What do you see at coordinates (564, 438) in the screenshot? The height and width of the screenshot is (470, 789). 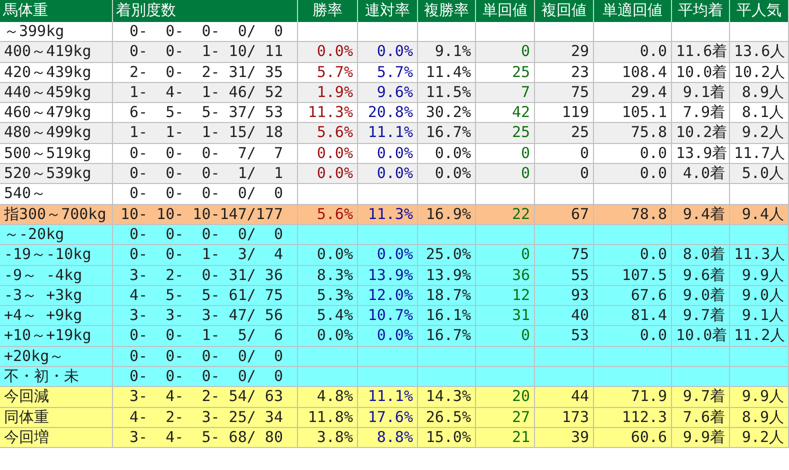 I see `table-cell: 39` at bounding box center [564, 438].